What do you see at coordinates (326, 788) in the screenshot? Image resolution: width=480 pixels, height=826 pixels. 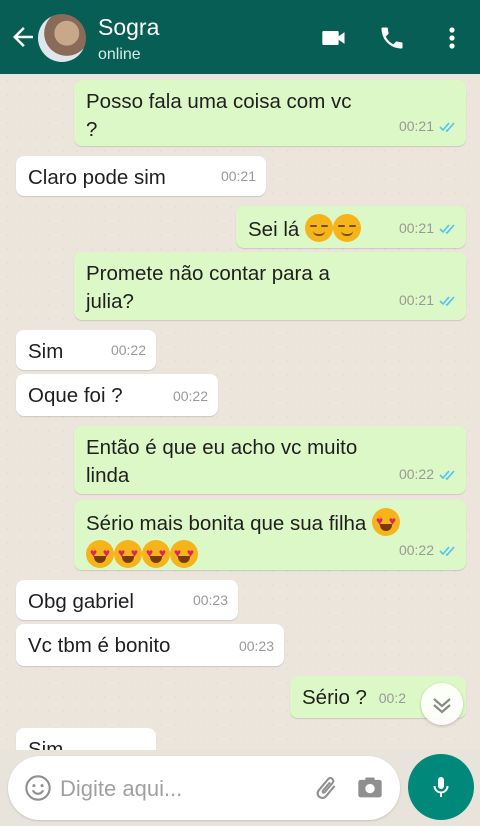 I see `attach-icon` at bounding box center [326, 788].